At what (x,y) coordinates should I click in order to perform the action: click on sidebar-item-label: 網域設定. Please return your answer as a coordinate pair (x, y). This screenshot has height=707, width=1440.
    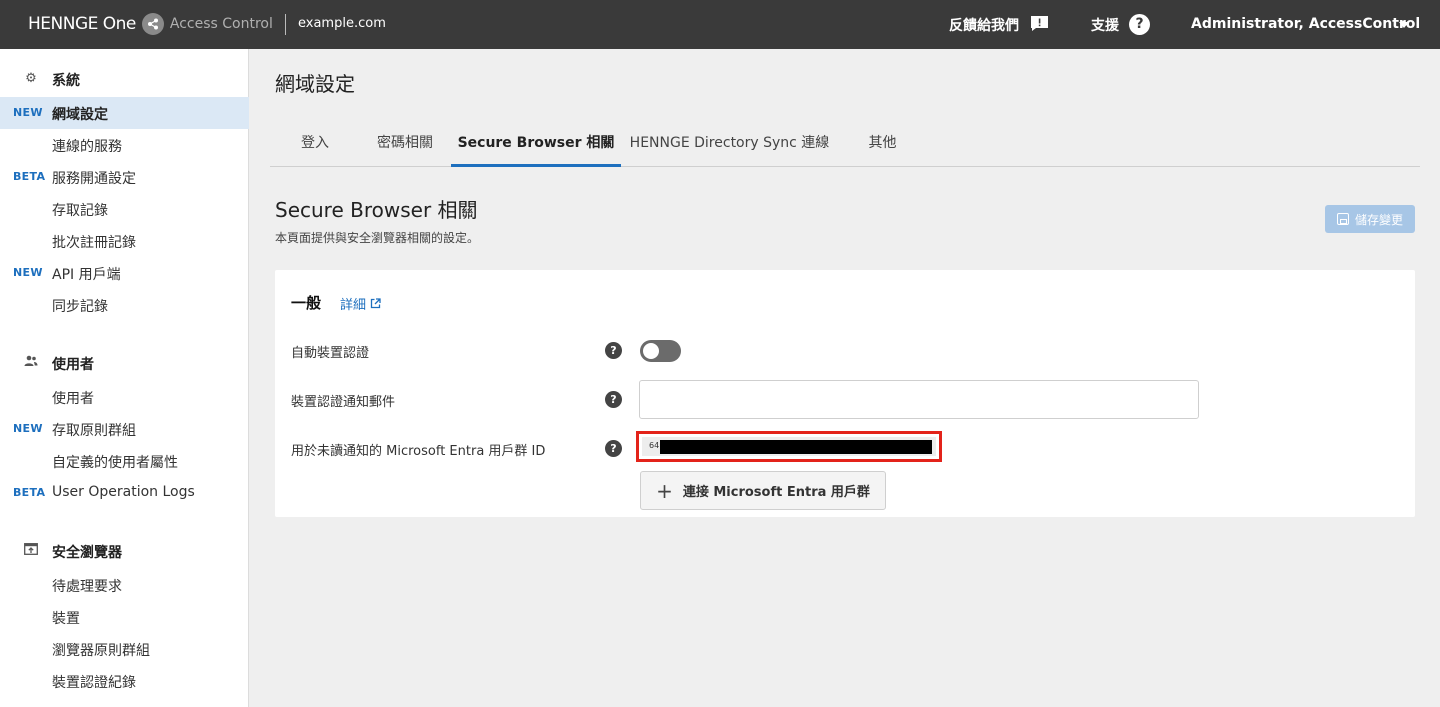
    Looking at the image, I should click on (80, 115).